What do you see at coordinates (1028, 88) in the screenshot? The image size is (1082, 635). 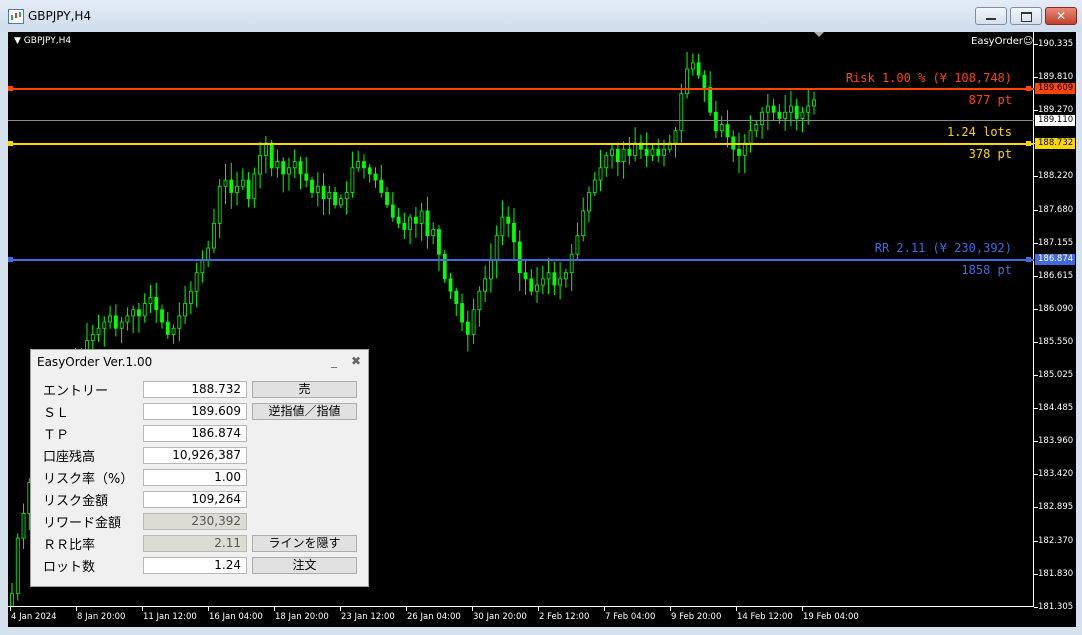 I see `sl-line-right-handle` at bounding box center [1028, 88].